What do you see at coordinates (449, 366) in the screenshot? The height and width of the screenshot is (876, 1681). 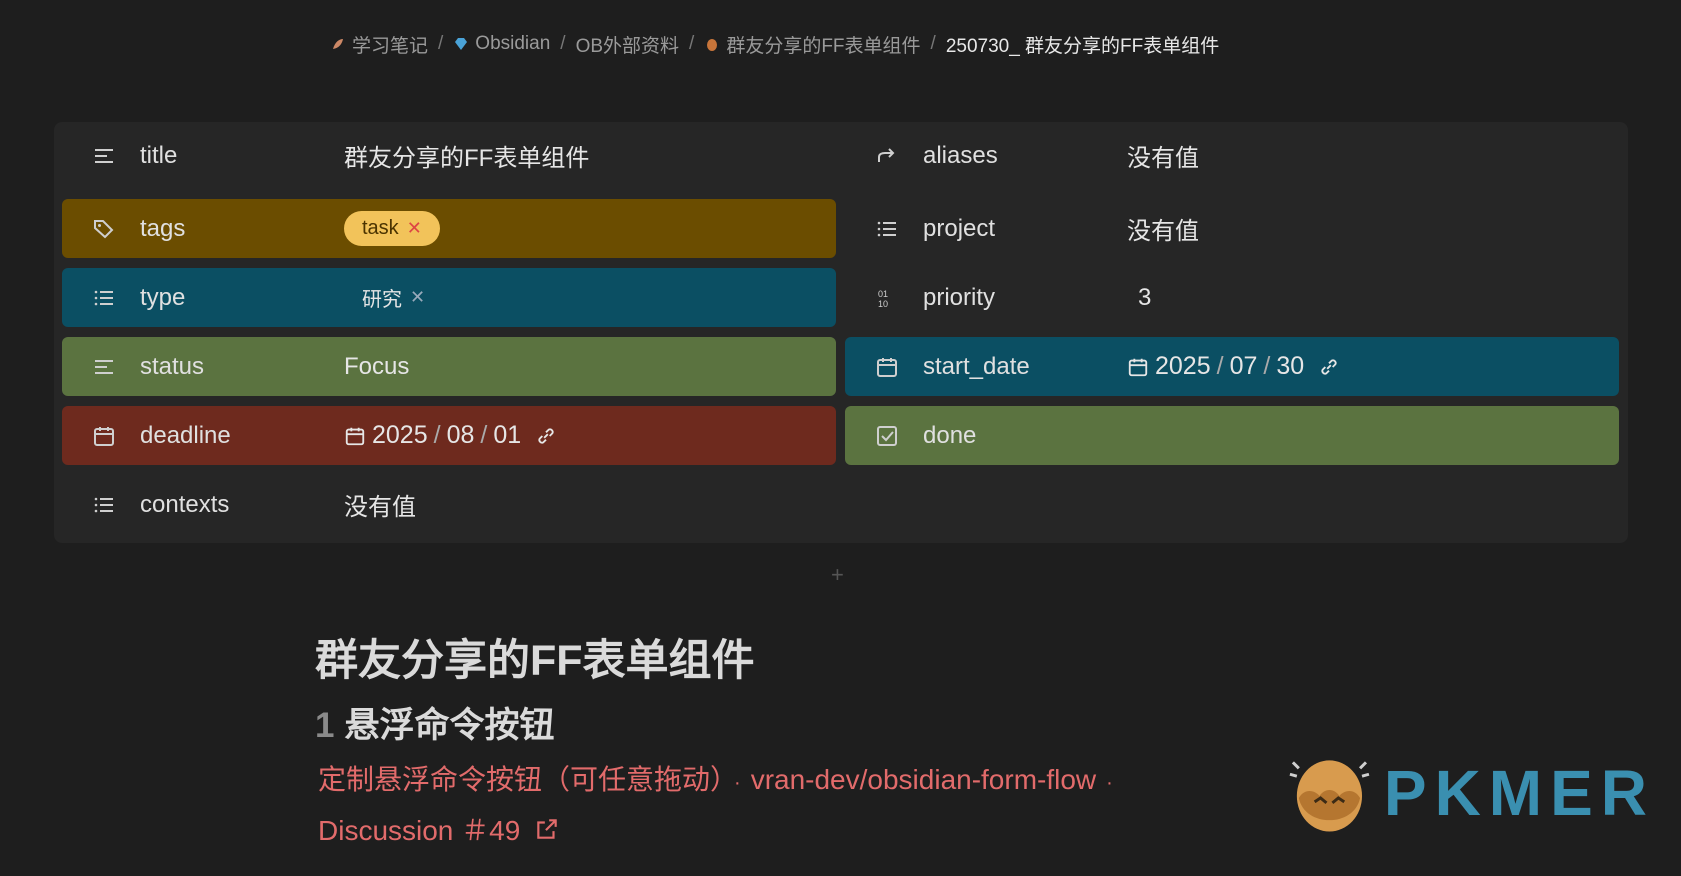 I see `property-status: status Focus` at bounding box center [449, 366].